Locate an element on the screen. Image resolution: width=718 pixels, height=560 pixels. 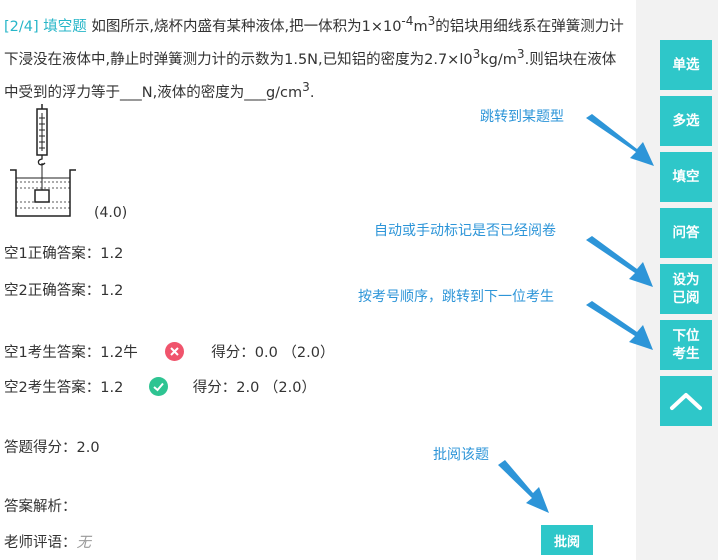
mark-read-button: 设为 已阅 is located at coordinates (686, 289).